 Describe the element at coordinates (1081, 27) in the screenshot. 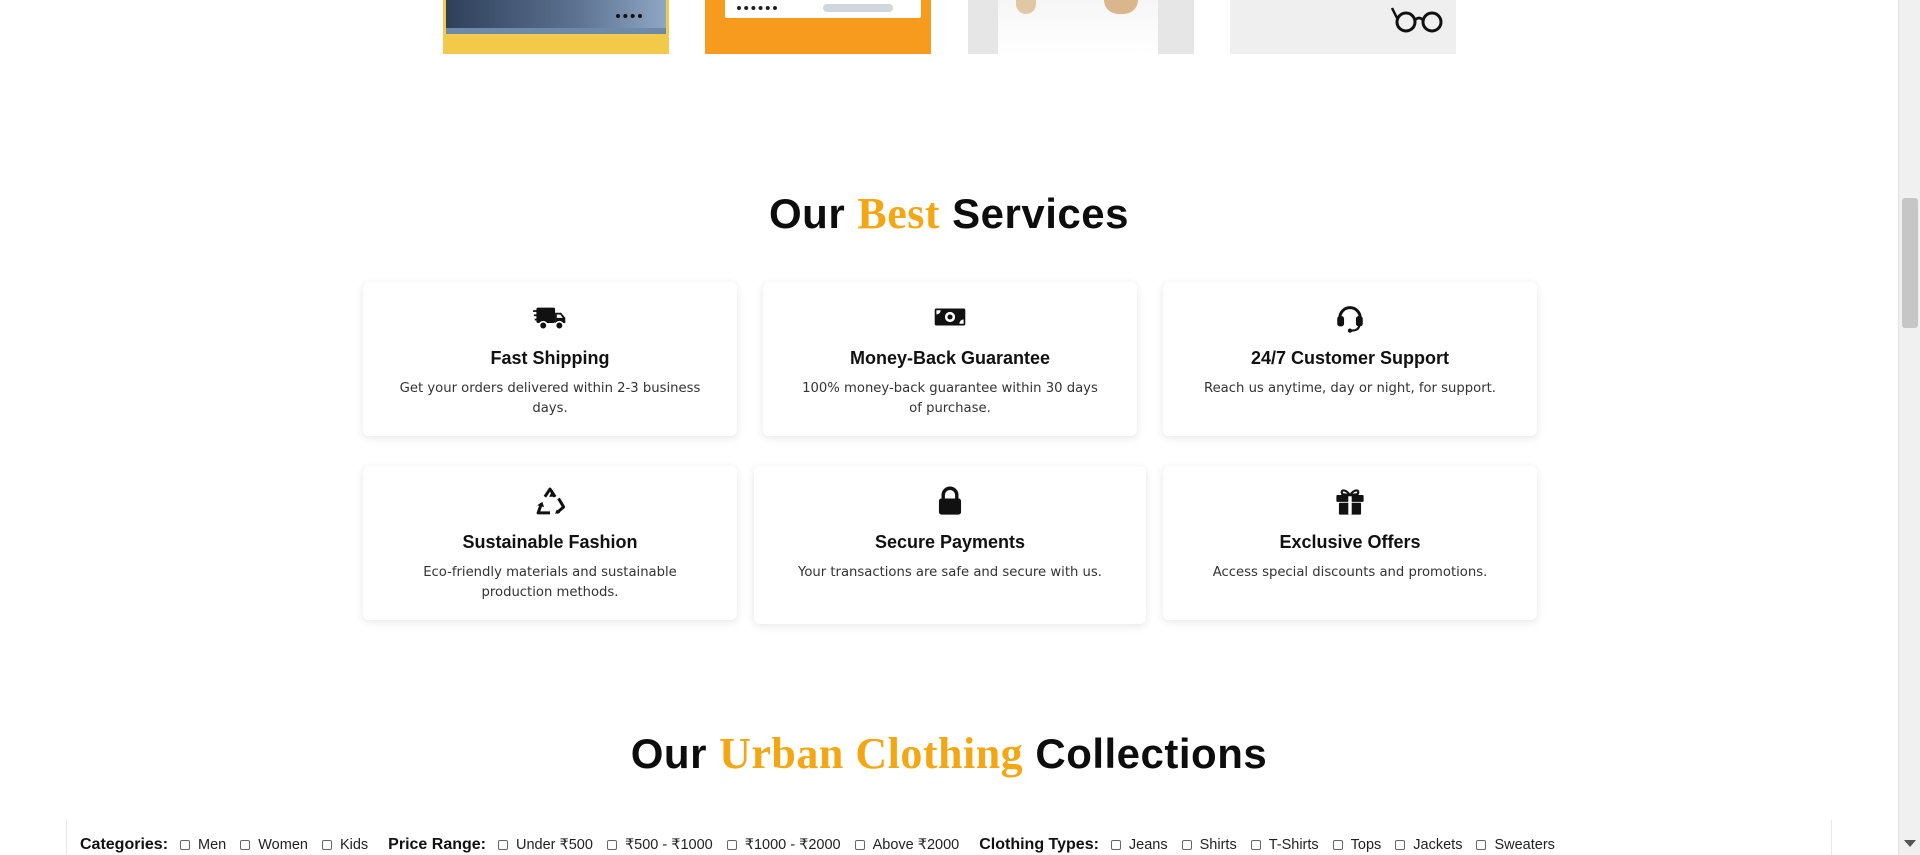

I see `promo-image-accessories` at that location.